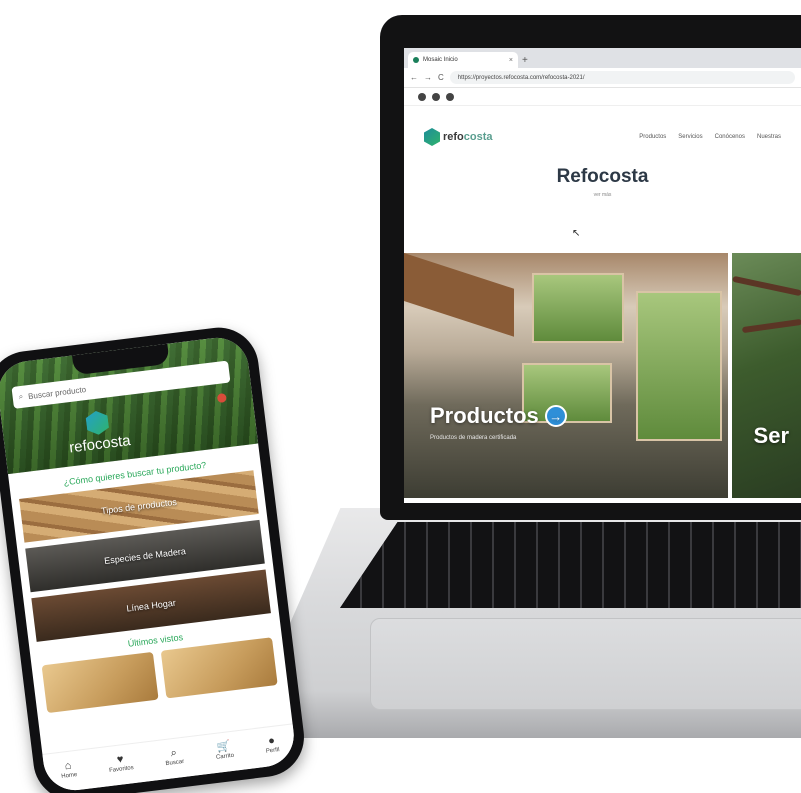 This screenshot has height=793, width=801. I want to click on logo-suffix: costa, so click(478, 137).